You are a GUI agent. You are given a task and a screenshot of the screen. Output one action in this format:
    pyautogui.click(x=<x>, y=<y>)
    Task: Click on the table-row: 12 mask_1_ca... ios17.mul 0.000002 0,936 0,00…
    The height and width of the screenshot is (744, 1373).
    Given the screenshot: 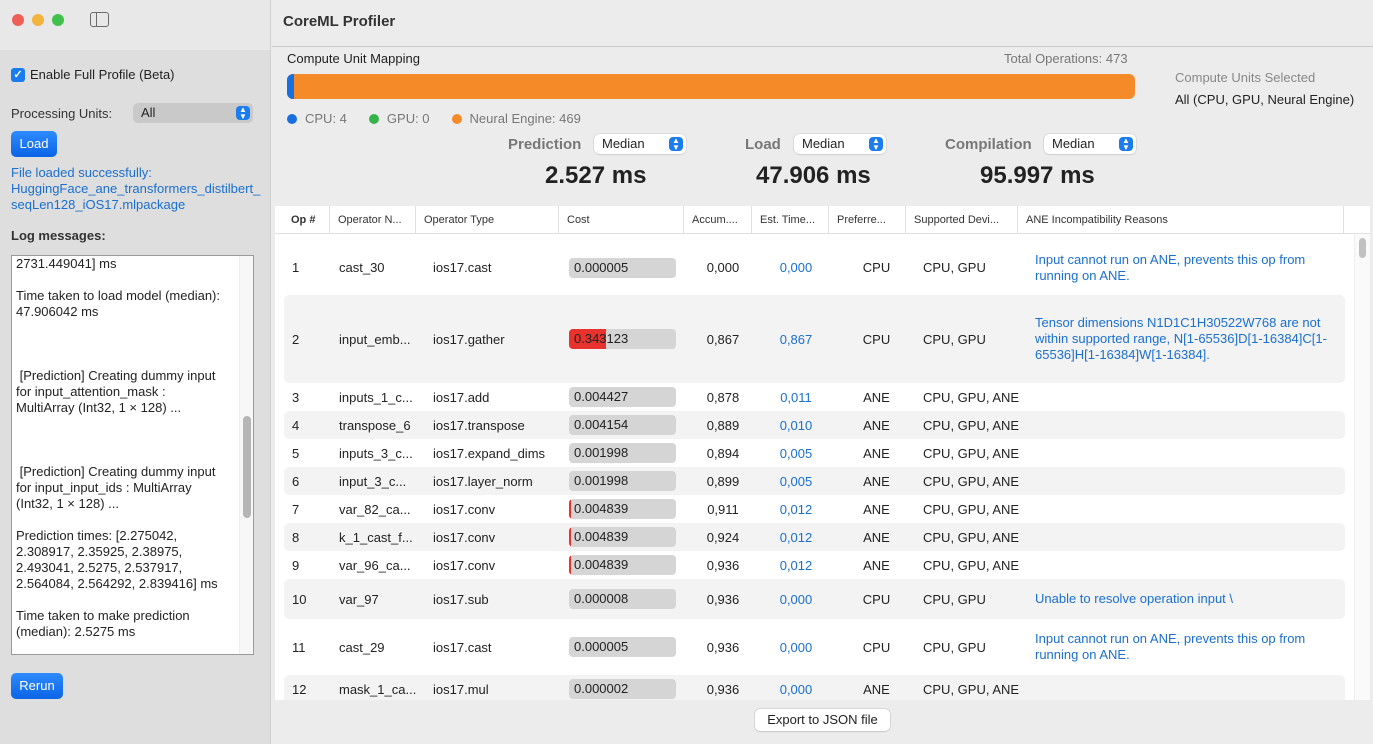 What is the action you would take?
    pyautogui.click(x=814, y=687)
    